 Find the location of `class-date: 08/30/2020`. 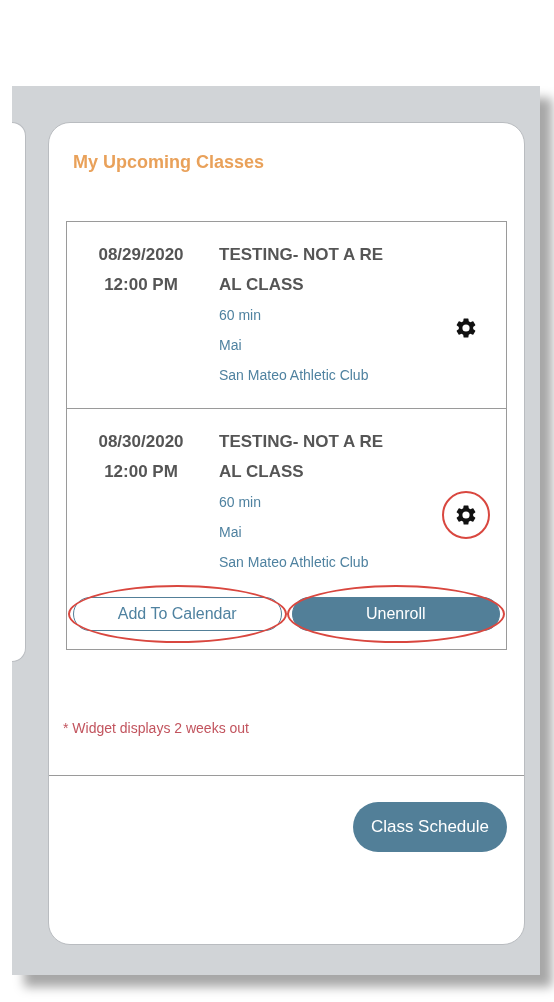

class-date: 08/30/2020 is located at coordinates (141, 442).